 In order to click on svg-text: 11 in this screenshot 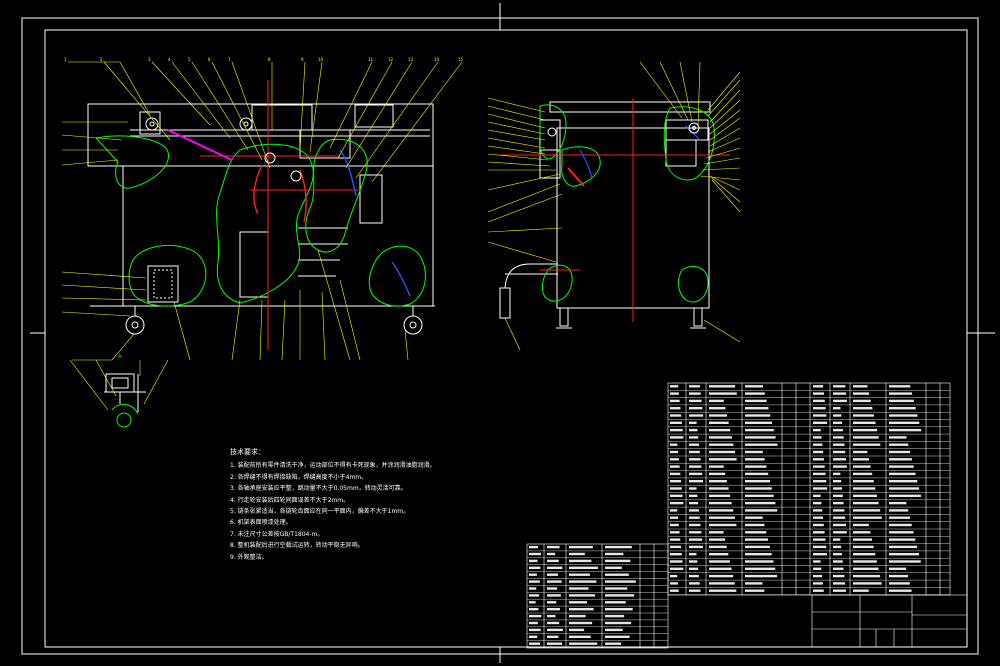, I will do `click(371, 59)`.